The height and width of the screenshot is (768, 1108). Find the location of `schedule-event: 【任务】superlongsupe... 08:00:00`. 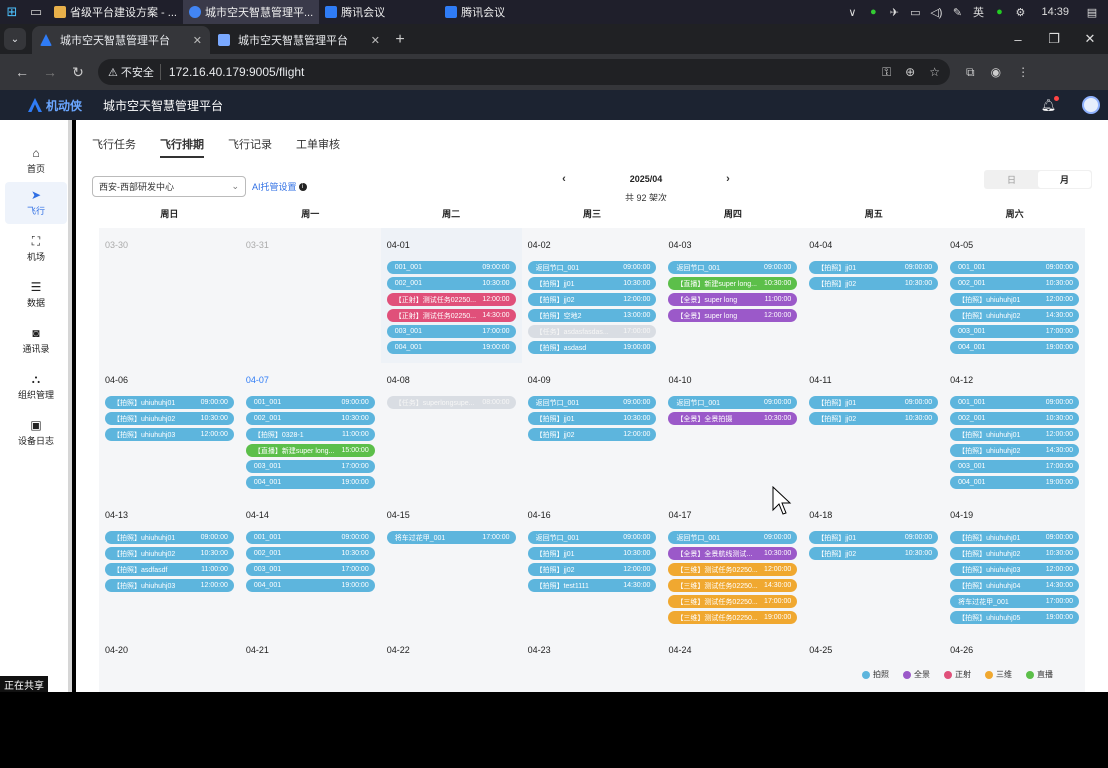

schedule-event: 【任务】superlongsupe... 08:00:00 is located at coordinates (451, 402).